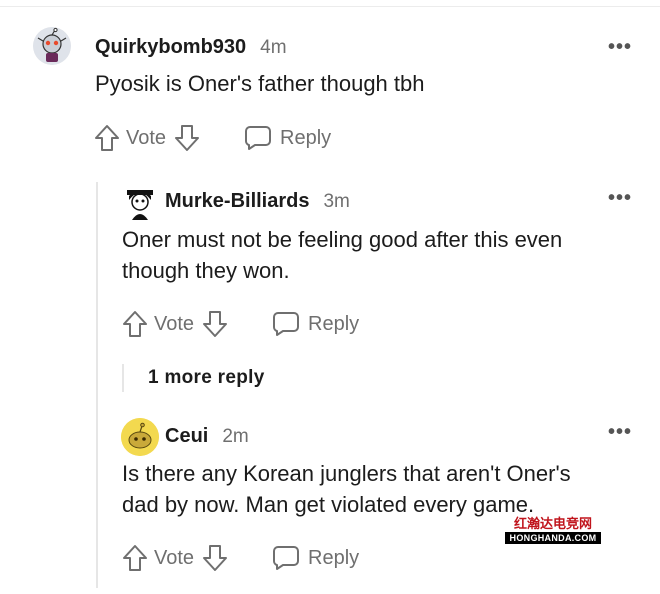 The width and height of the screenshot is (660, 594). I want to click on top-divider, so click(330, 6).